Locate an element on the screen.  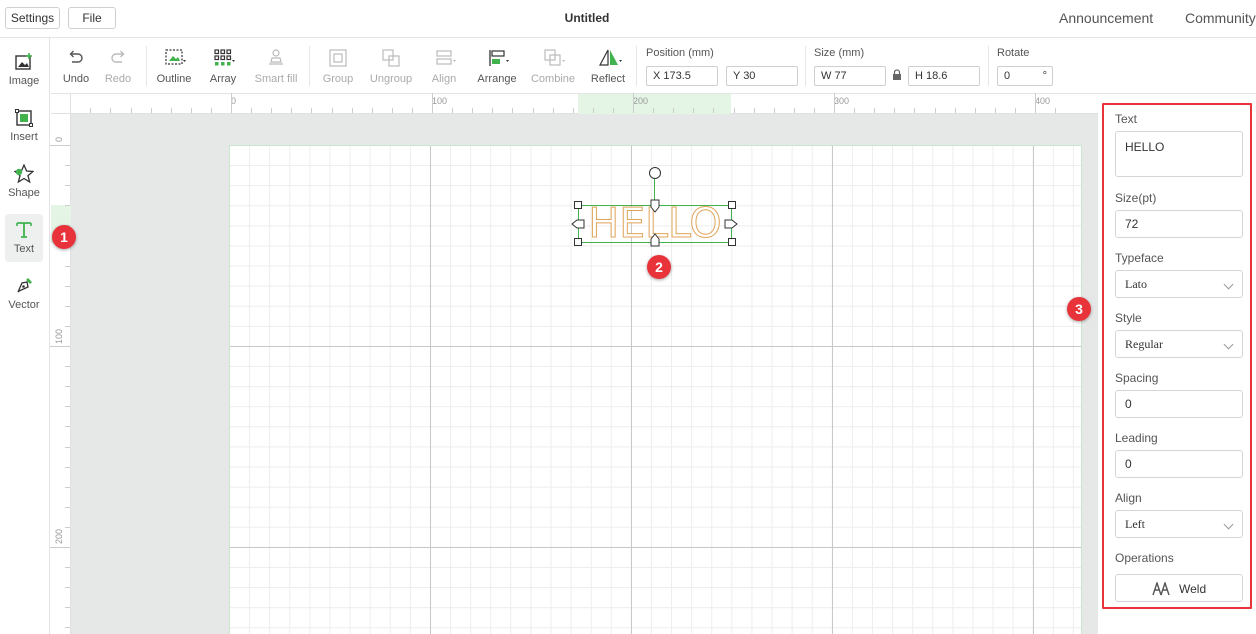
callout-badge-2: 2 is located at coordinates (659, 267).